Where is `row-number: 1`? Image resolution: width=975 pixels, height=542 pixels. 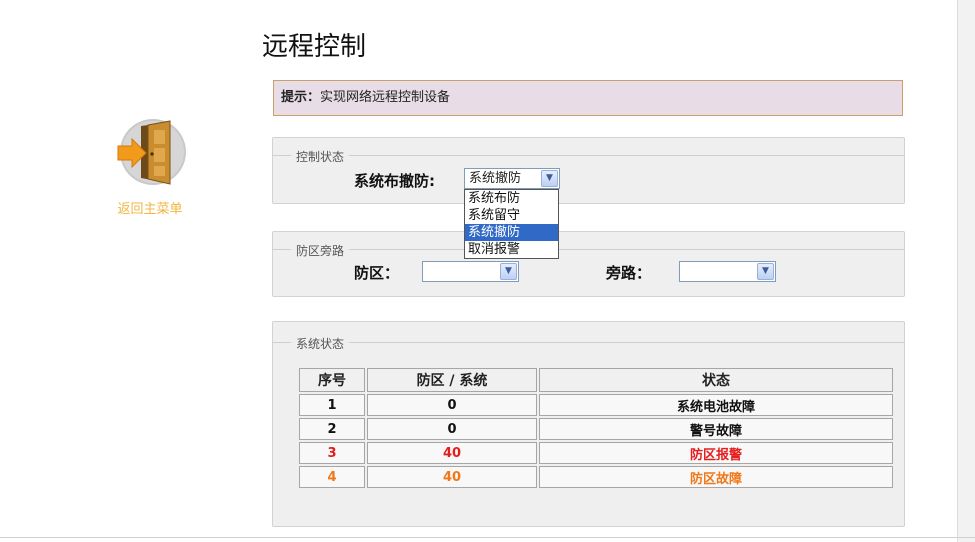
row-number: 1 is located at coordinates (332, 405).